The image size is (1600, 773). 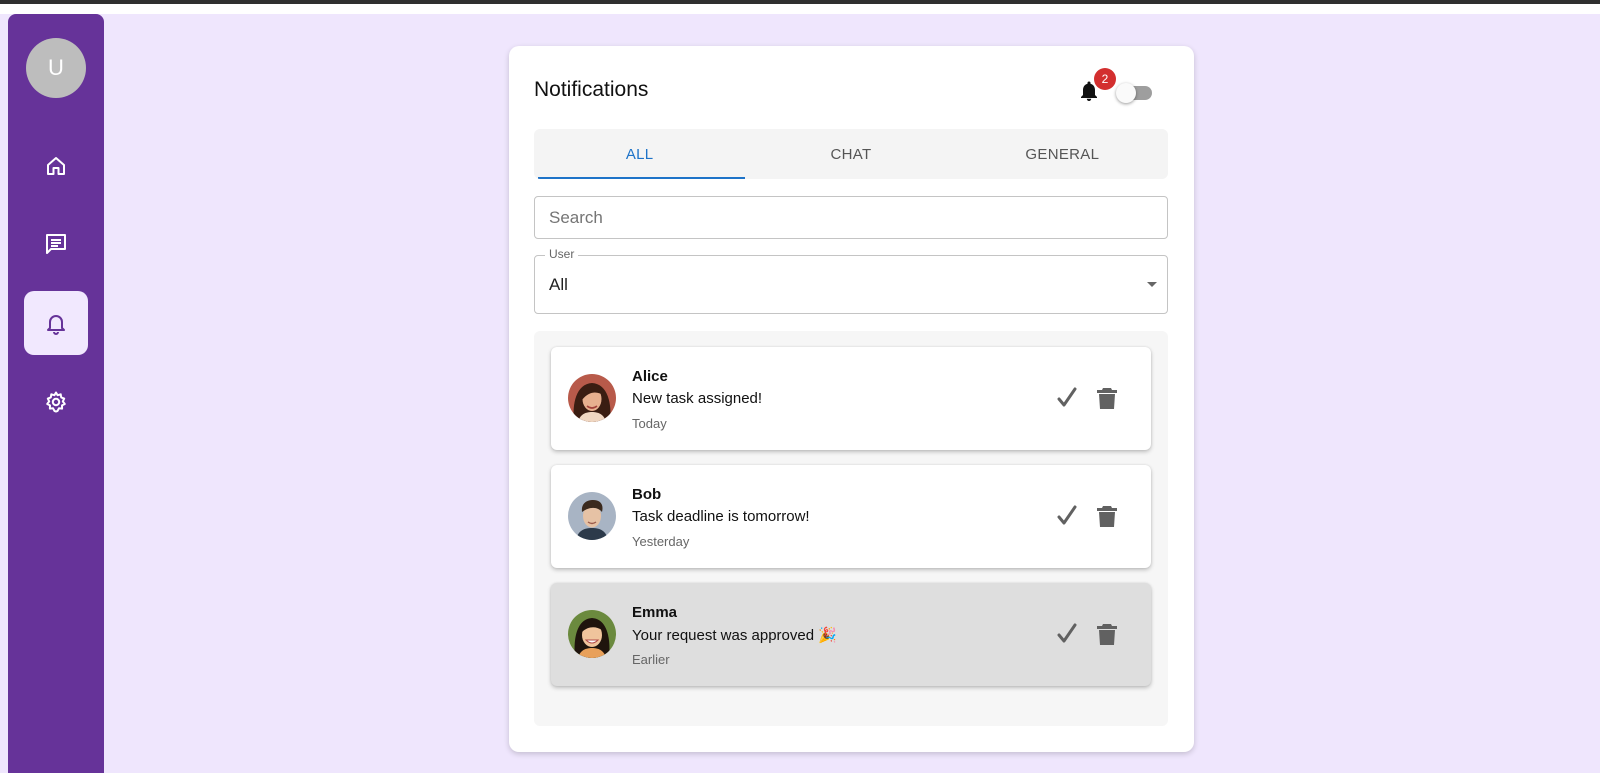 I want to click on tab-chat: CHAT, so click(x=850, y=154).